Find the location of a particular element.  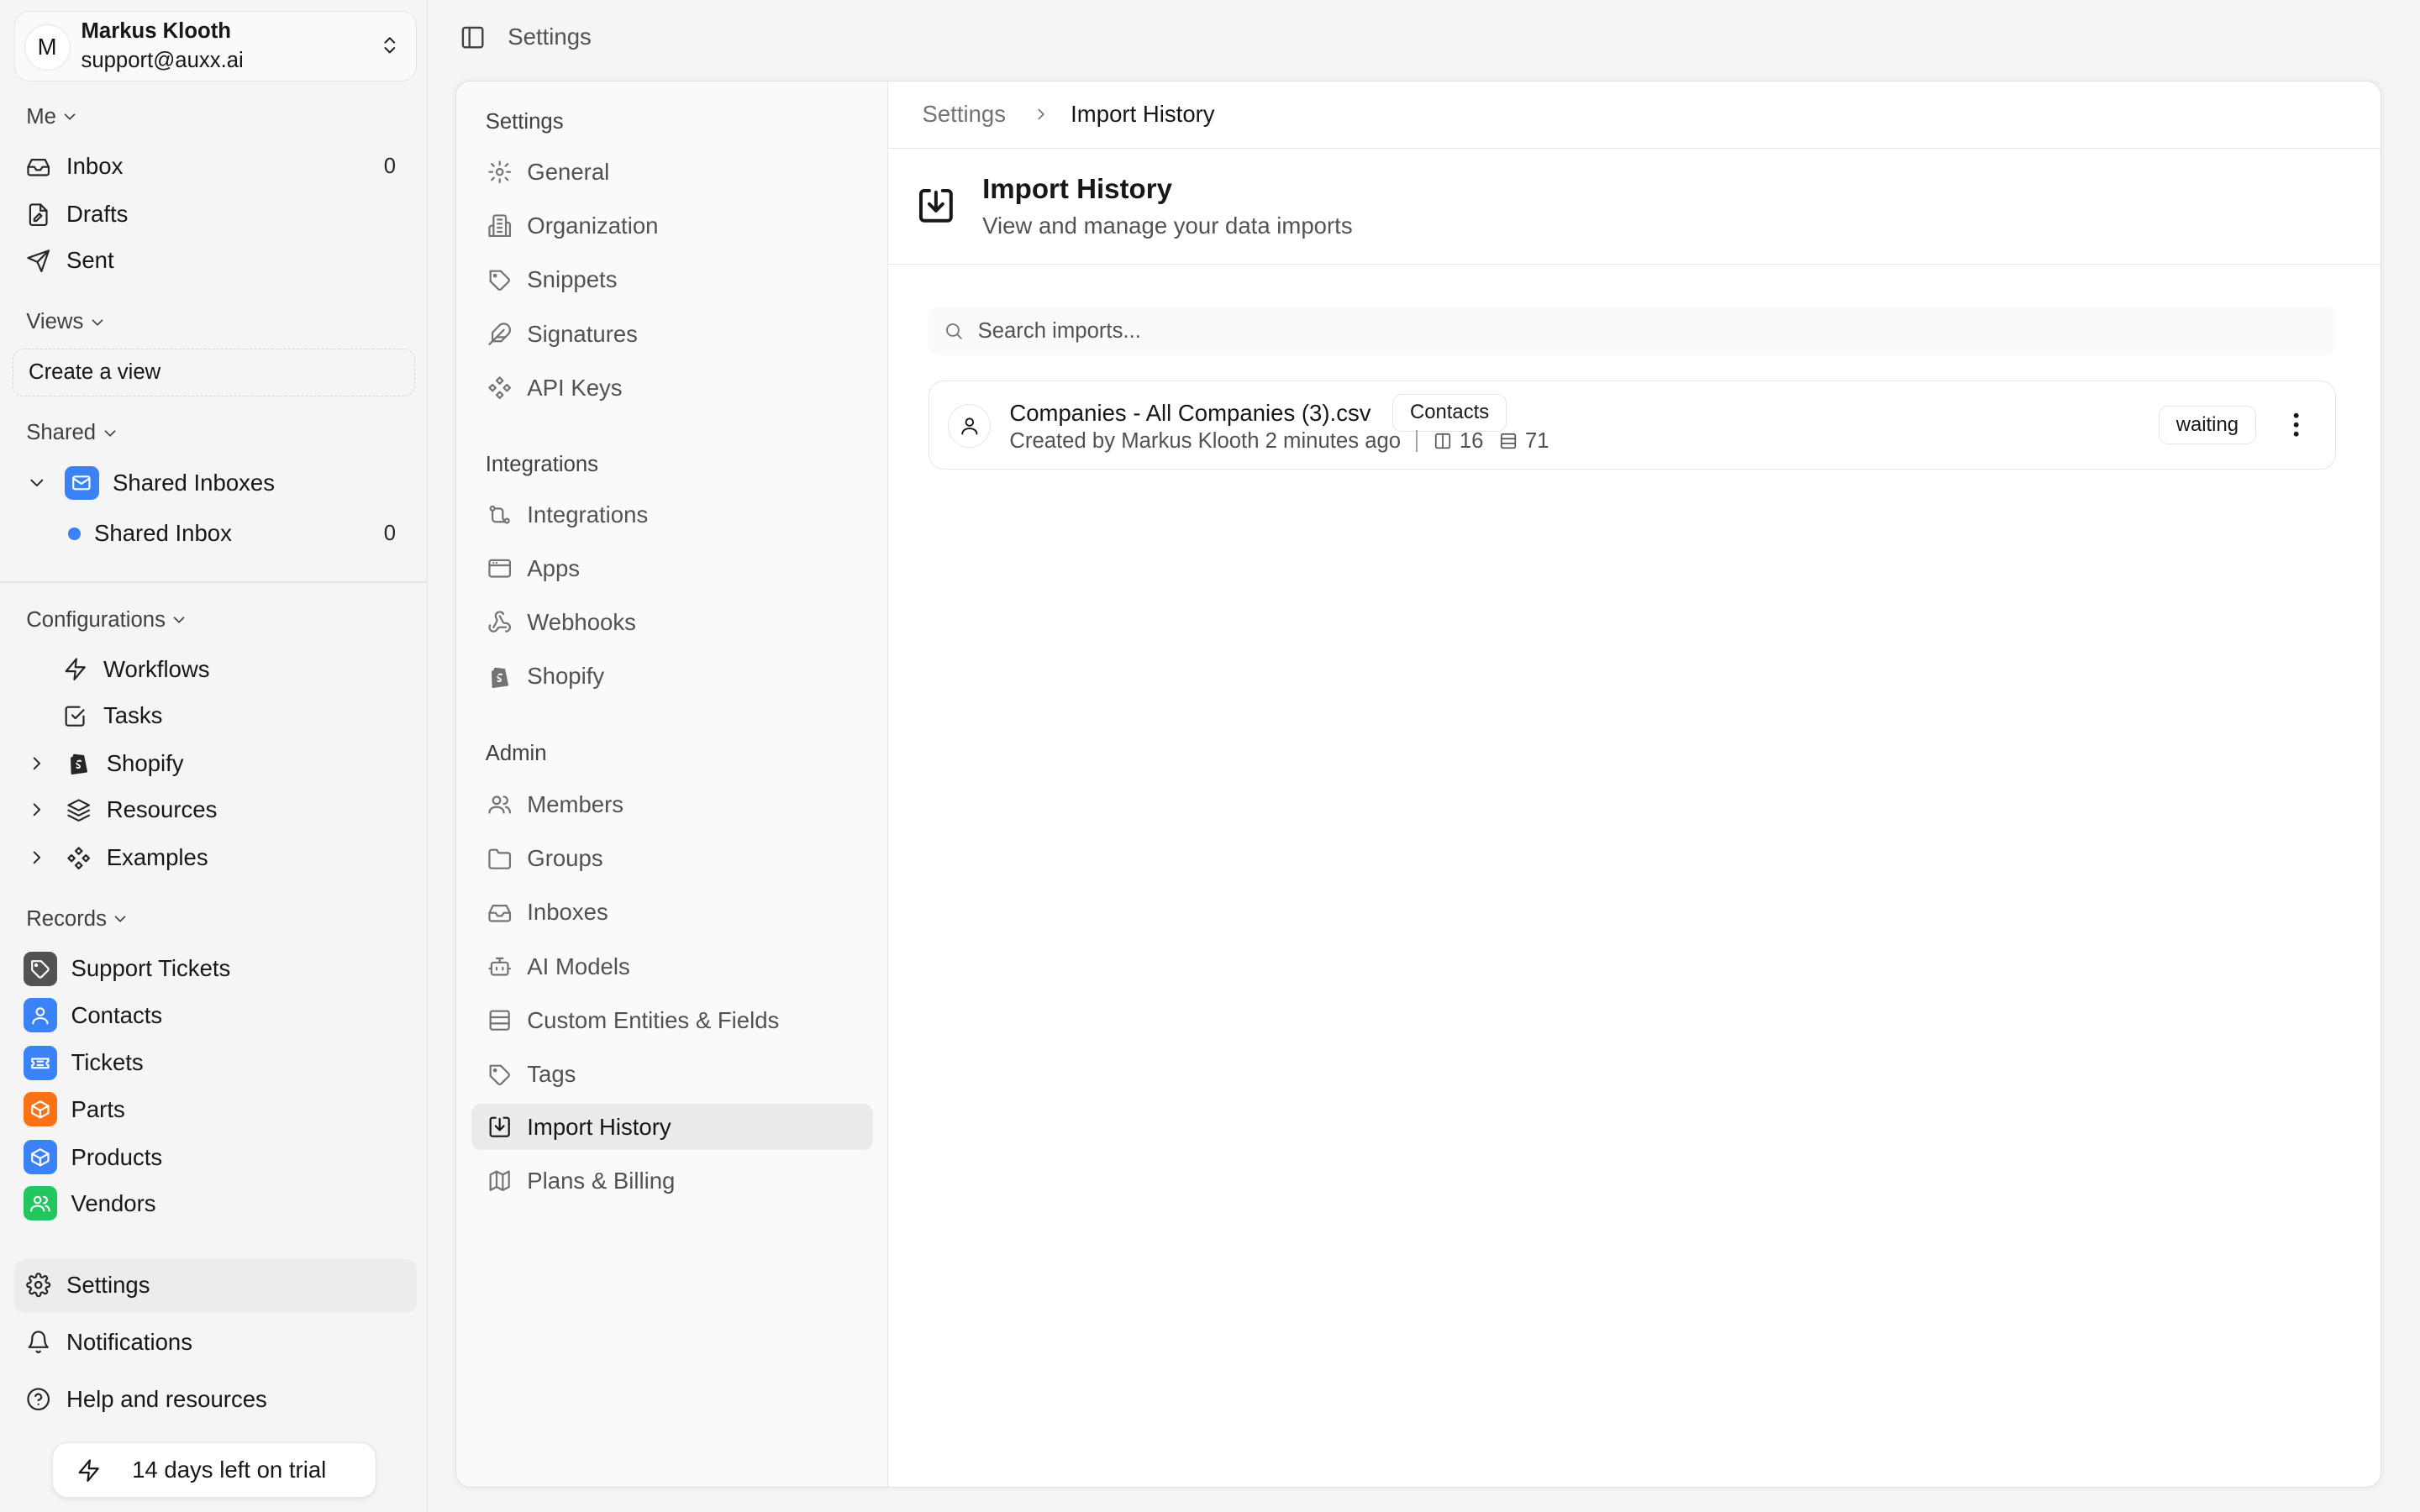

sidebar-item-settings: Settings is located at coordinates (217, 1284).